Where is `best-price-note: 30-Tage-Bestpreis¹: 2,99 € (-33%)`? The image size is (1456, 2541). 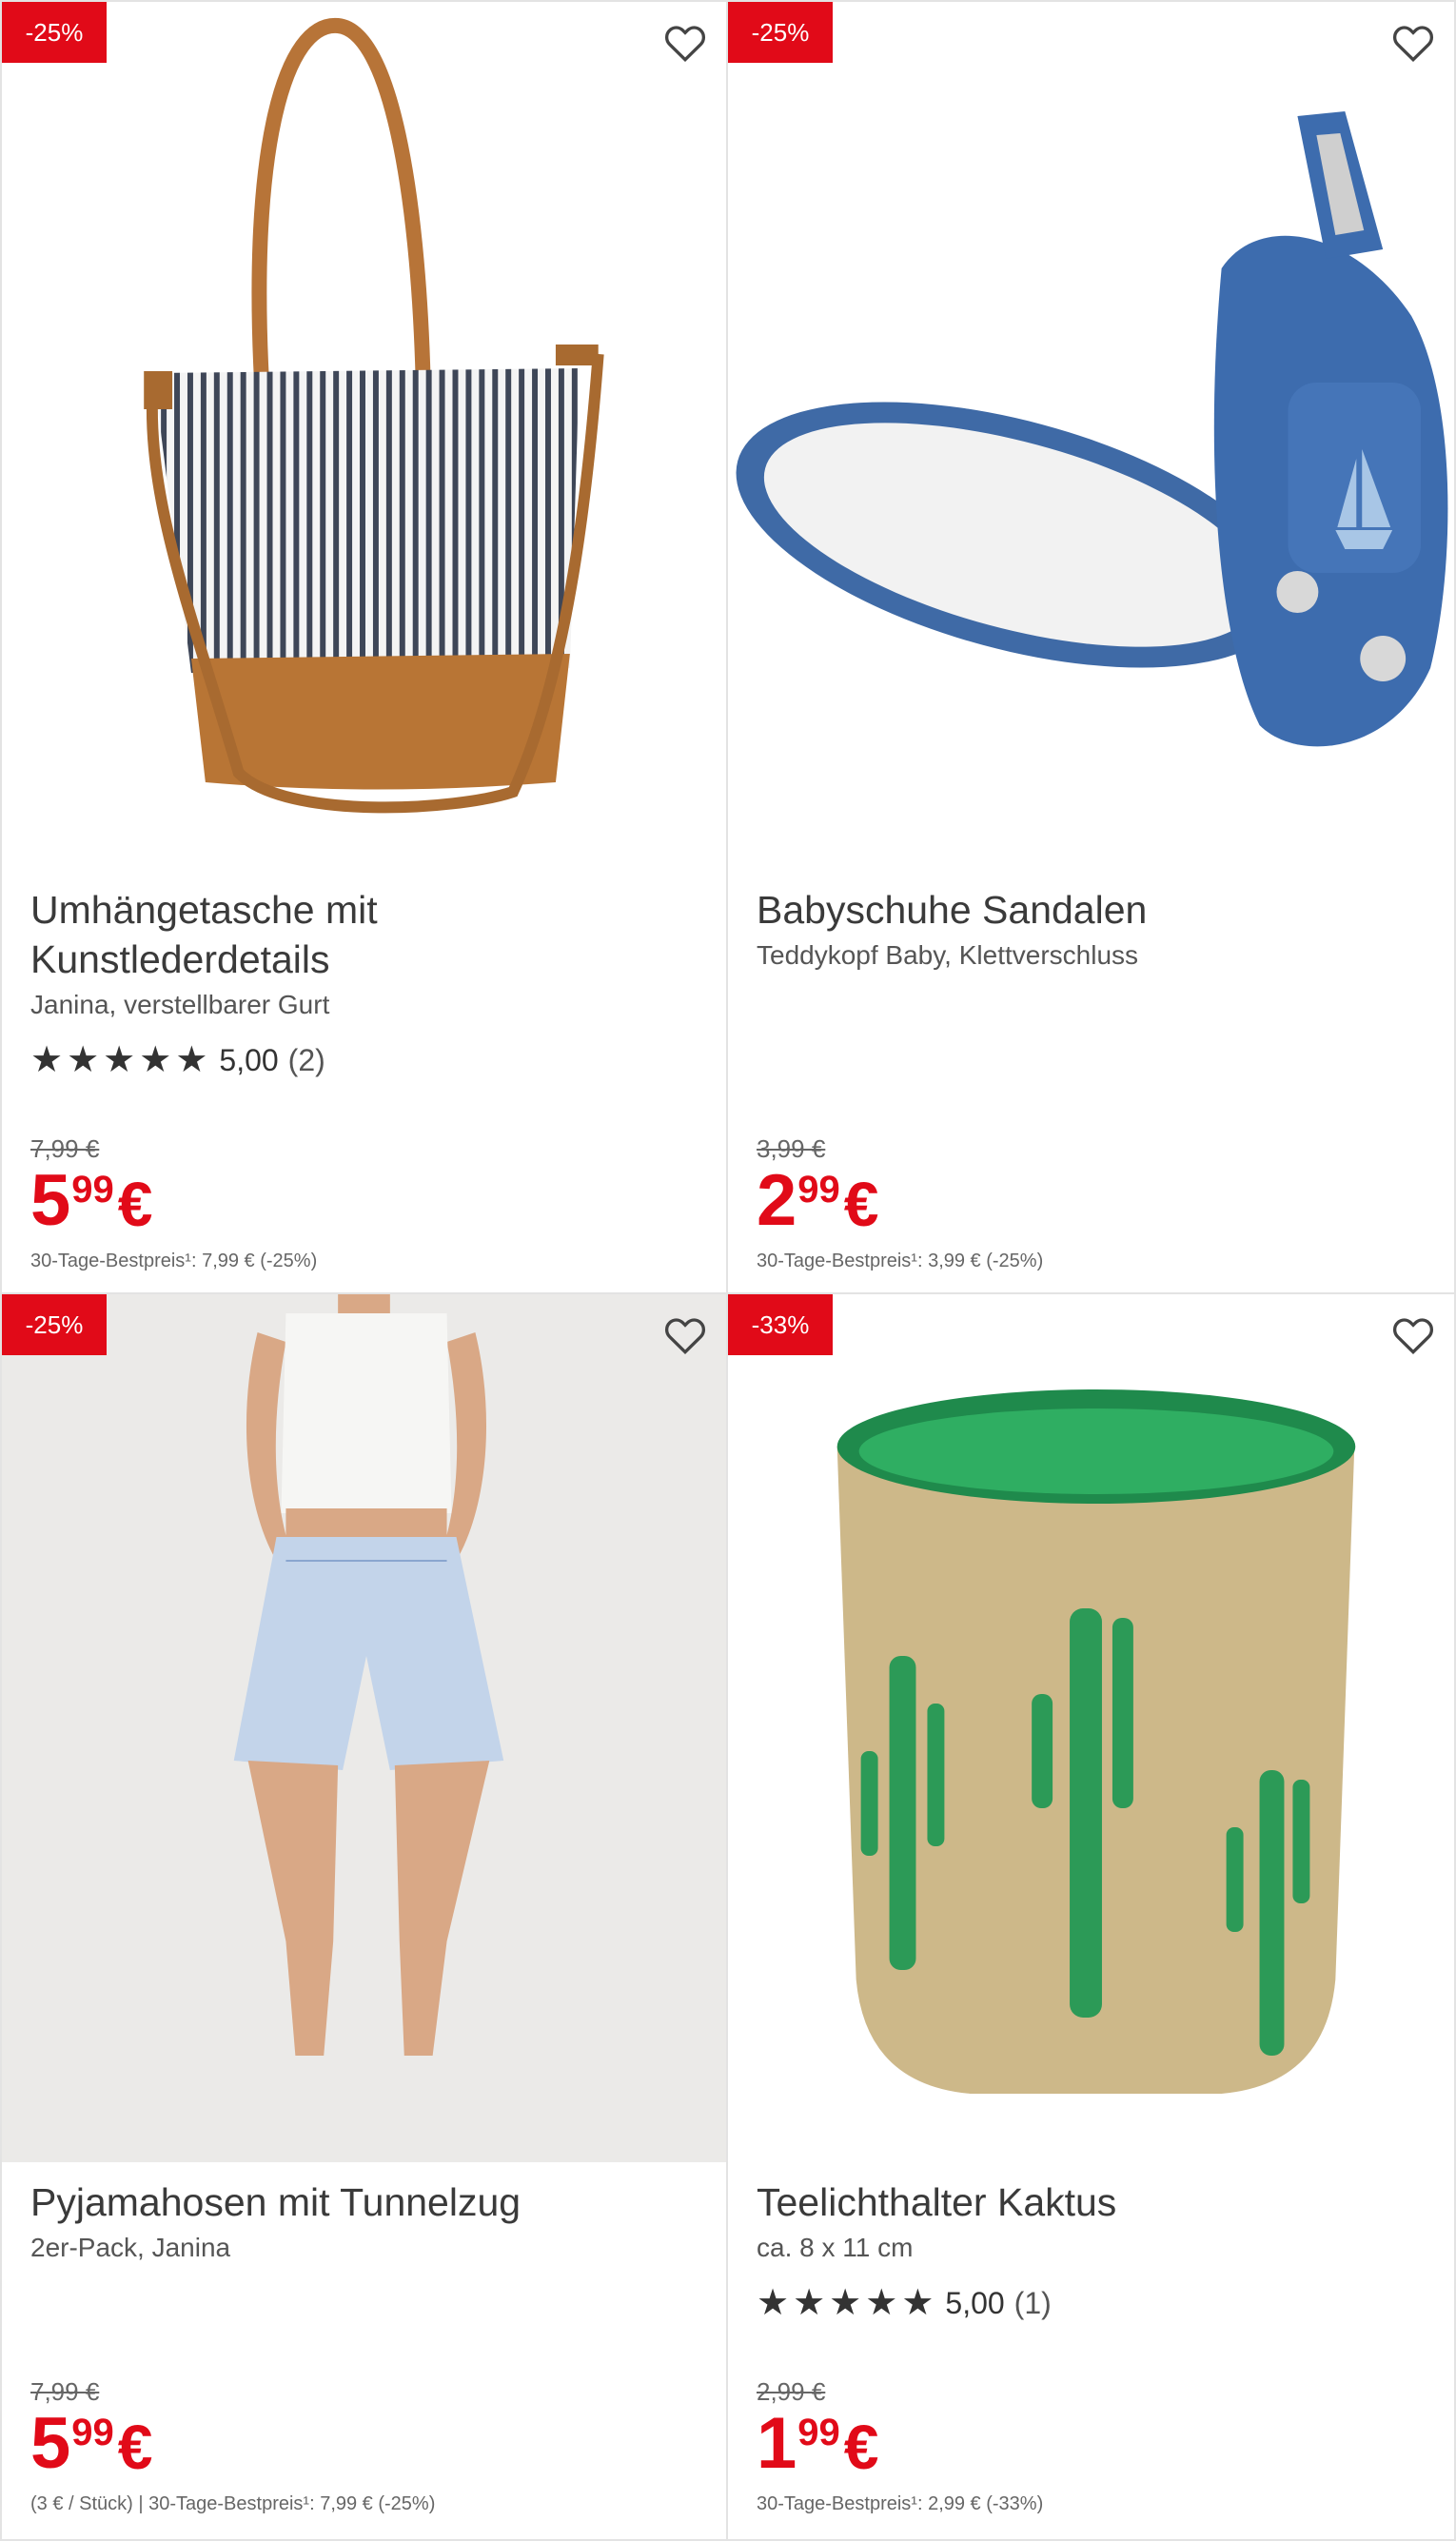 best-price-note: 30-Tage-Bestpreis¹: 2,99 € (-33%) is located at coordinates (900, 2503).